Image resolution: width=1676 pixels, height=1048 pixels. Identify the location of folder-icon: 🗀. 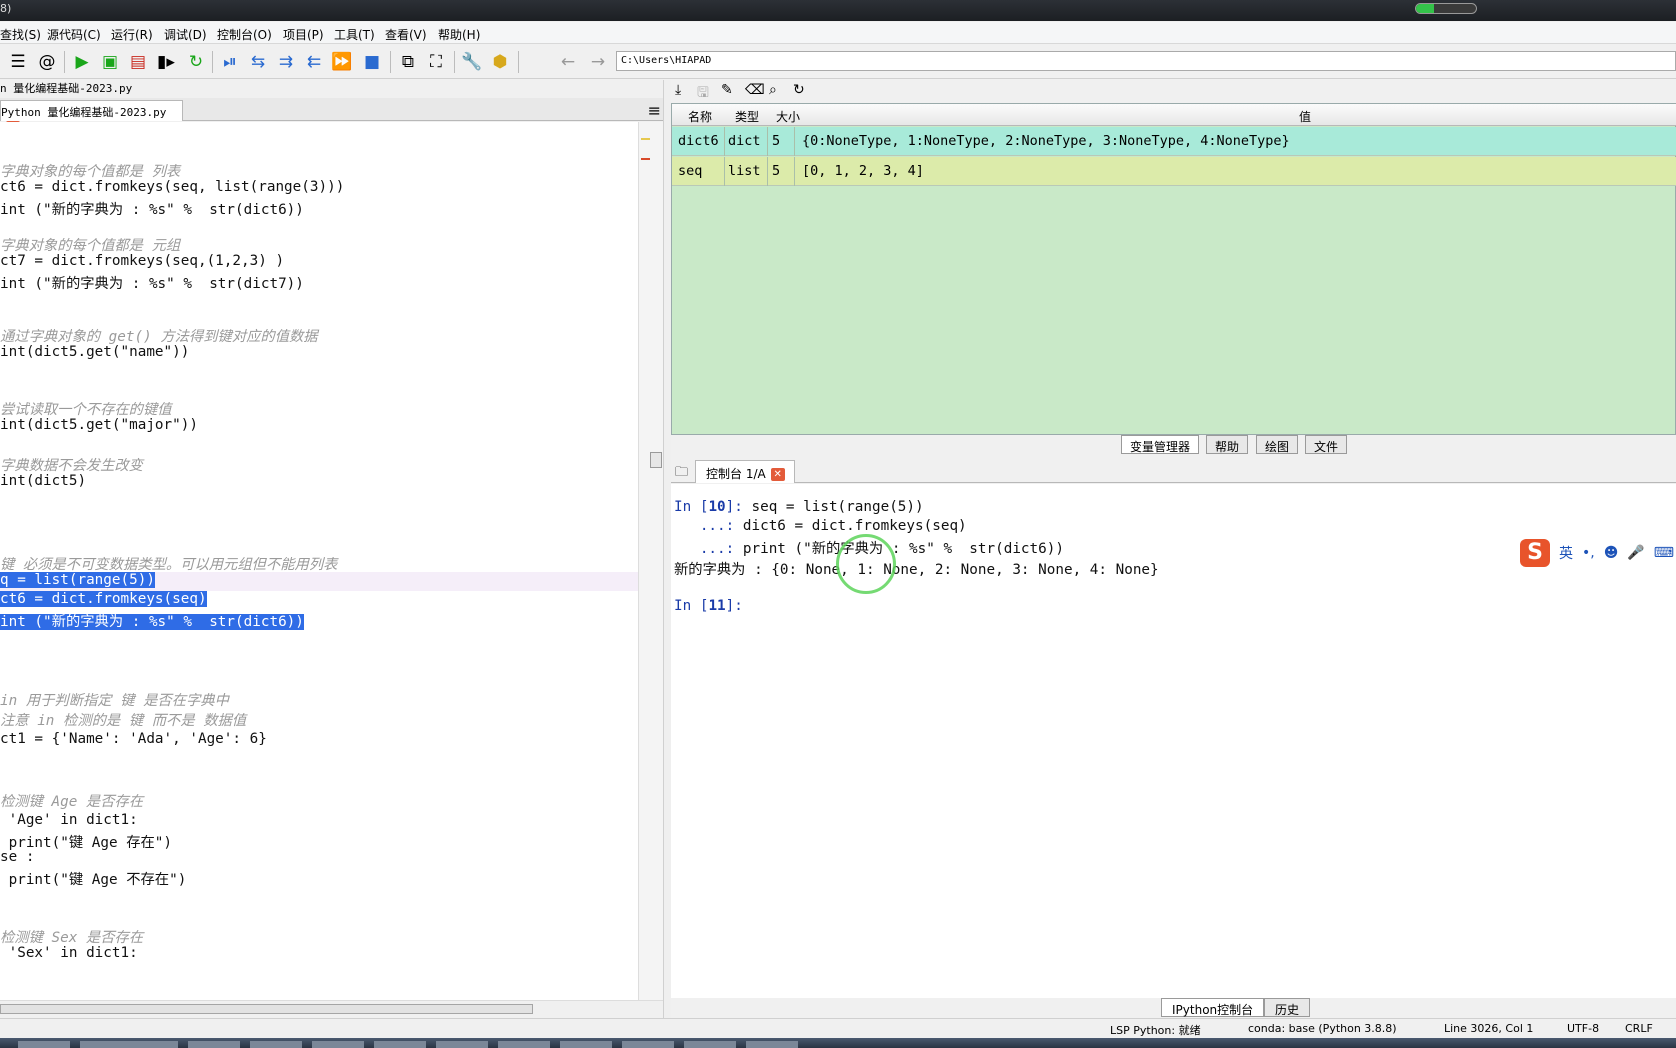
(681, 474).